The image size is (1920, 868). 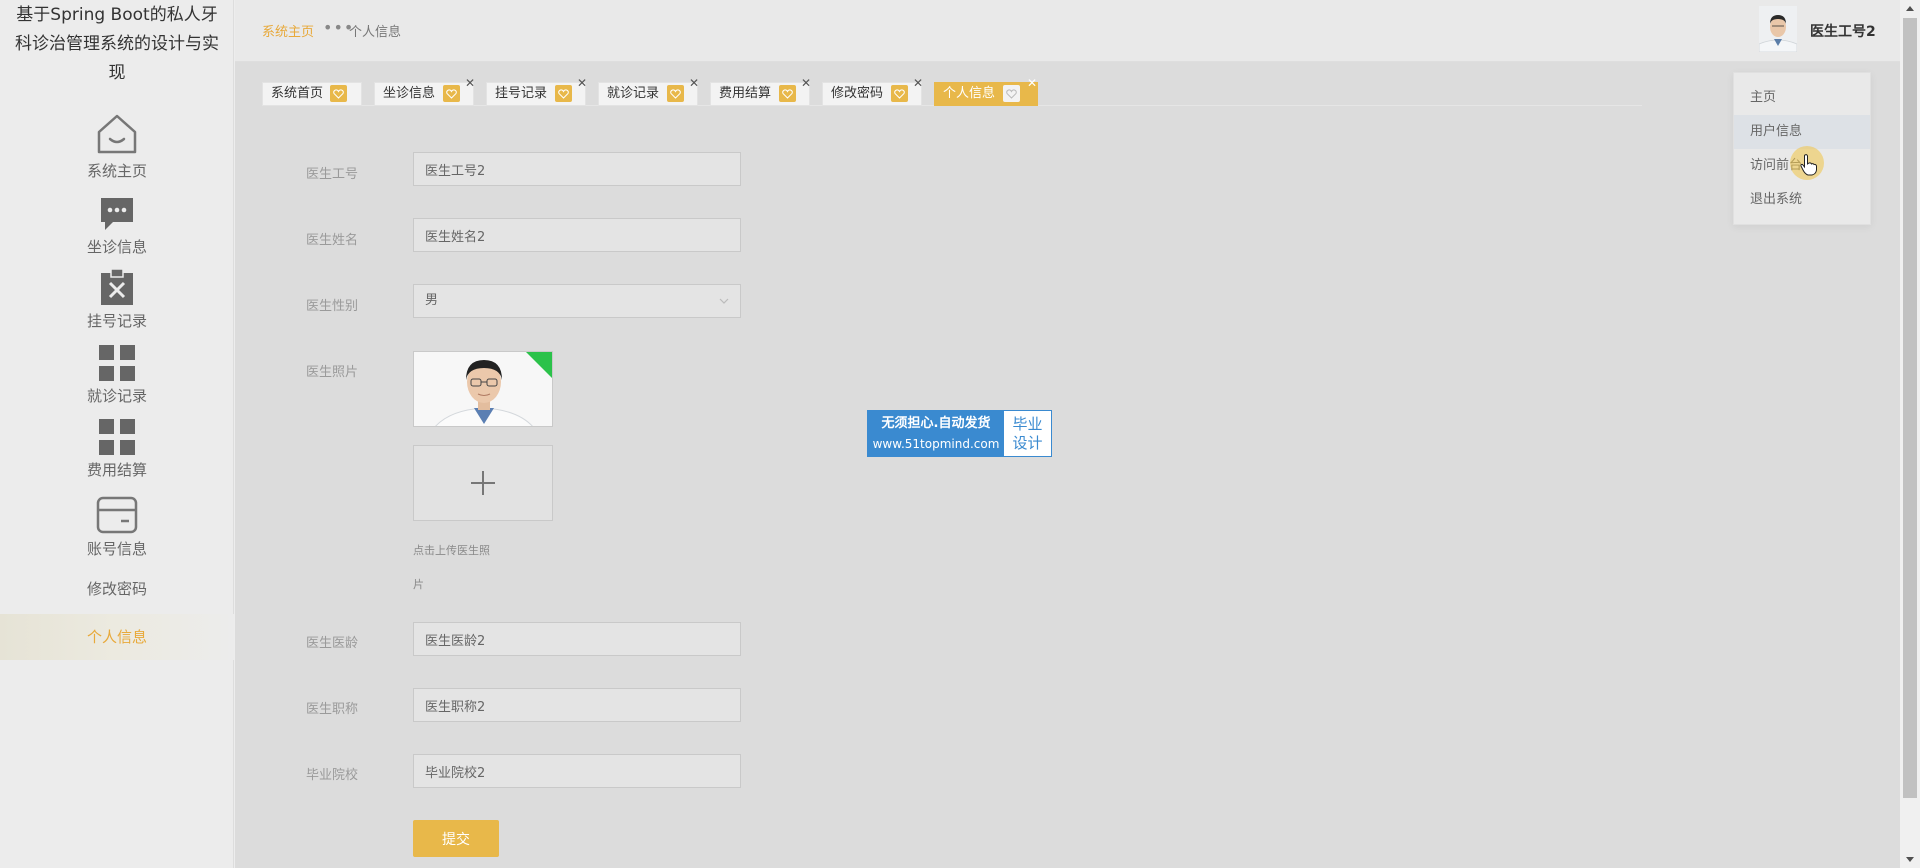 I want to click on scroll-up-arrow-icon, so click(x=1910, y=8).